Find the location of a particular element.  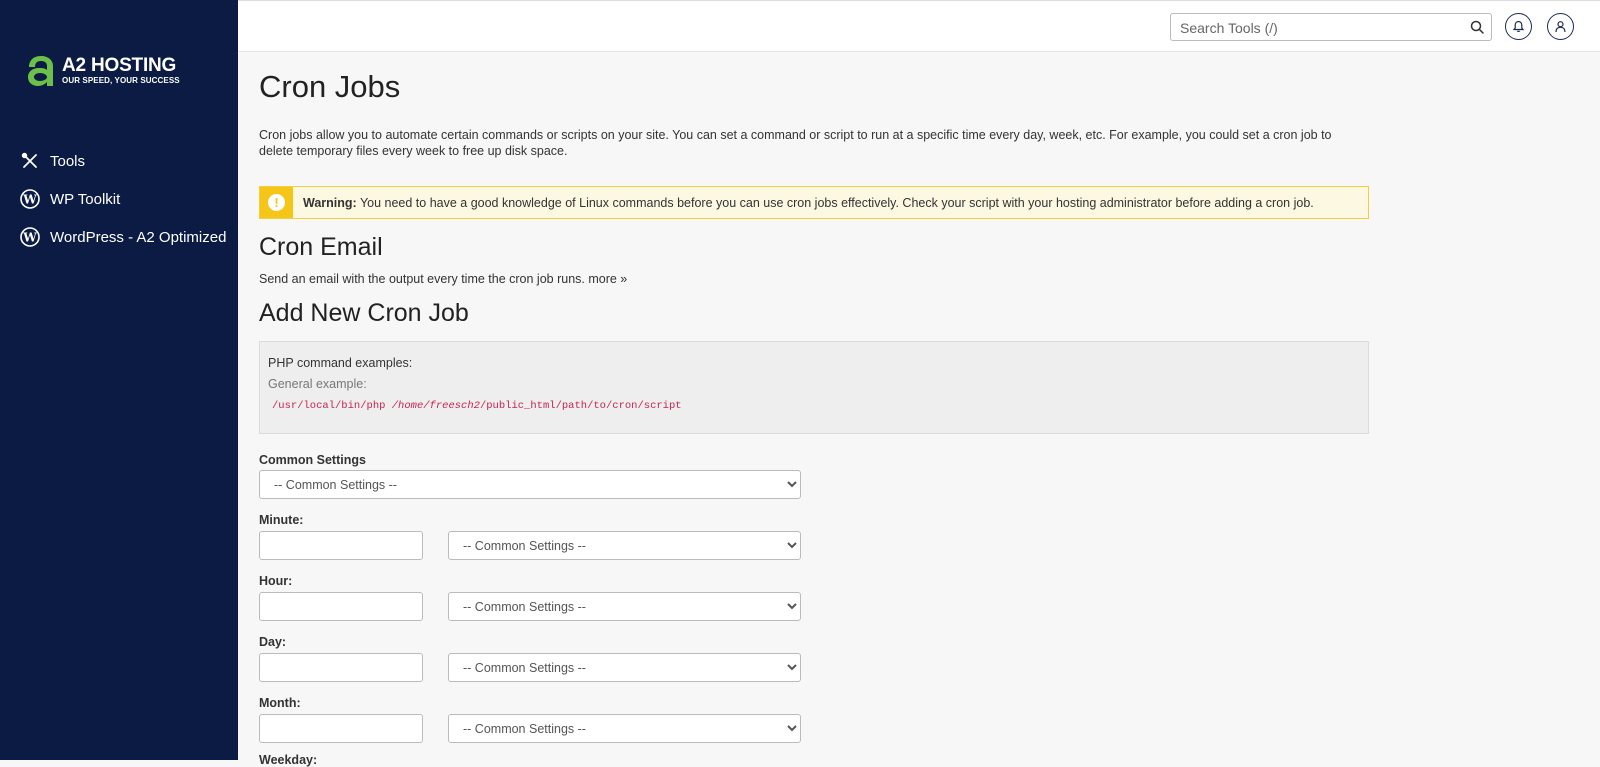

a2-logo-mark-icon is located at coordinates (40, 71).